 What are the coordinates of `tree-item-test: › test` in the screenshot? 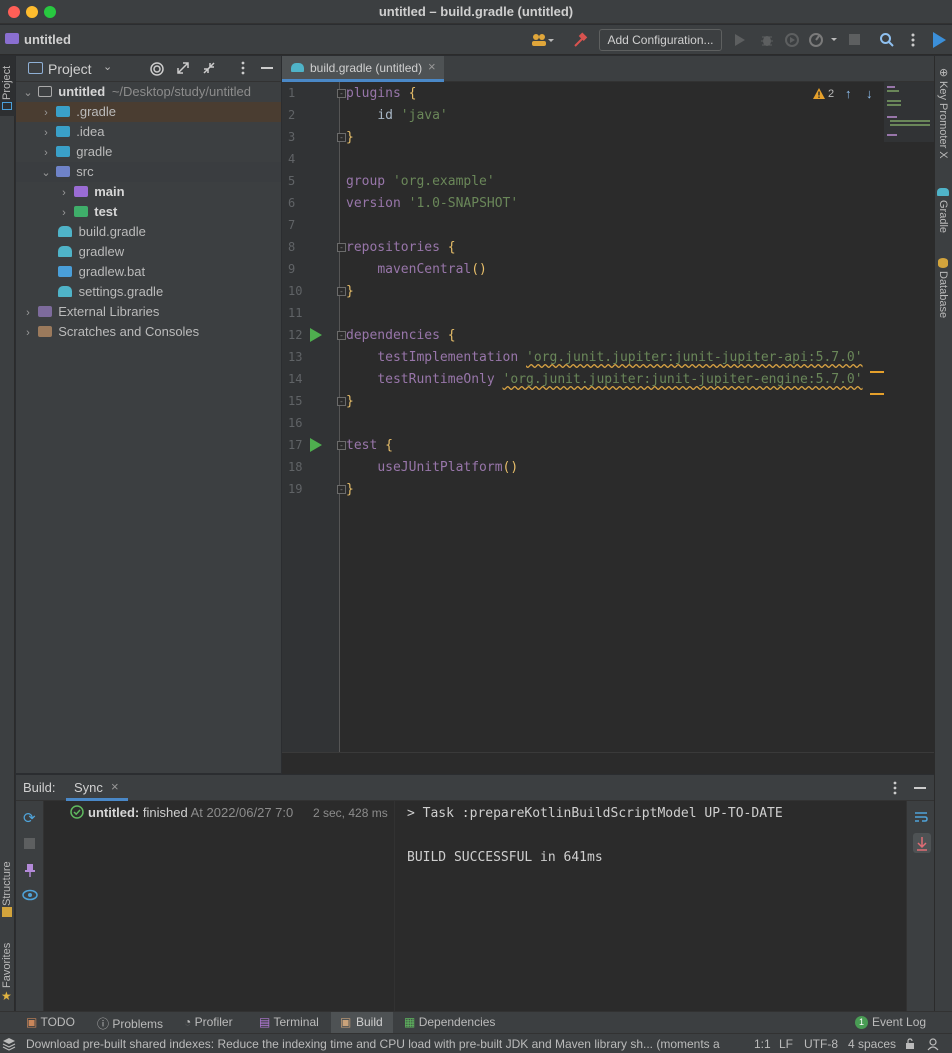 It's located at (148, 212).